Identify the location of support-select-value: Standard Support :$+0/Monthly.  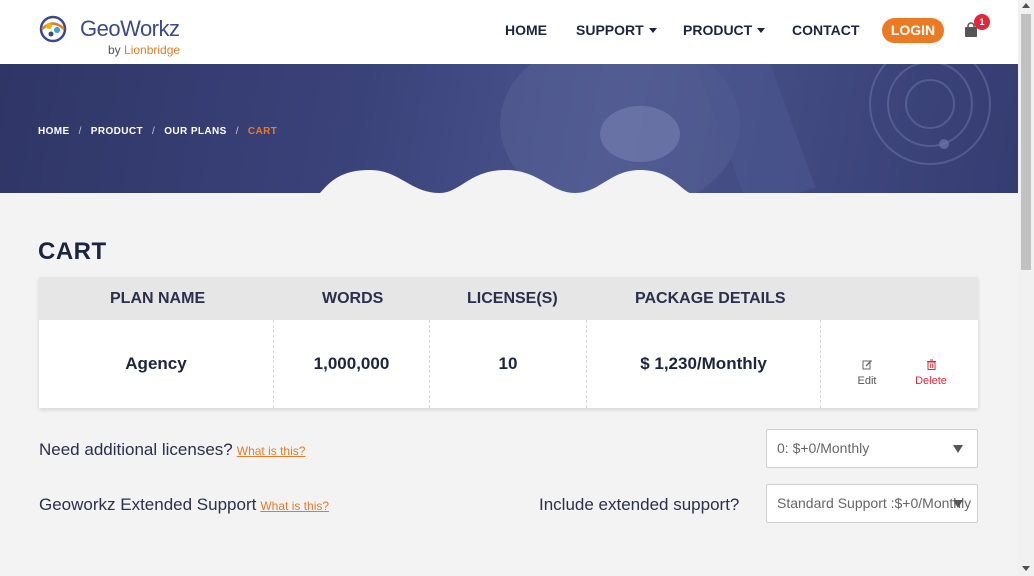
(874, 503).